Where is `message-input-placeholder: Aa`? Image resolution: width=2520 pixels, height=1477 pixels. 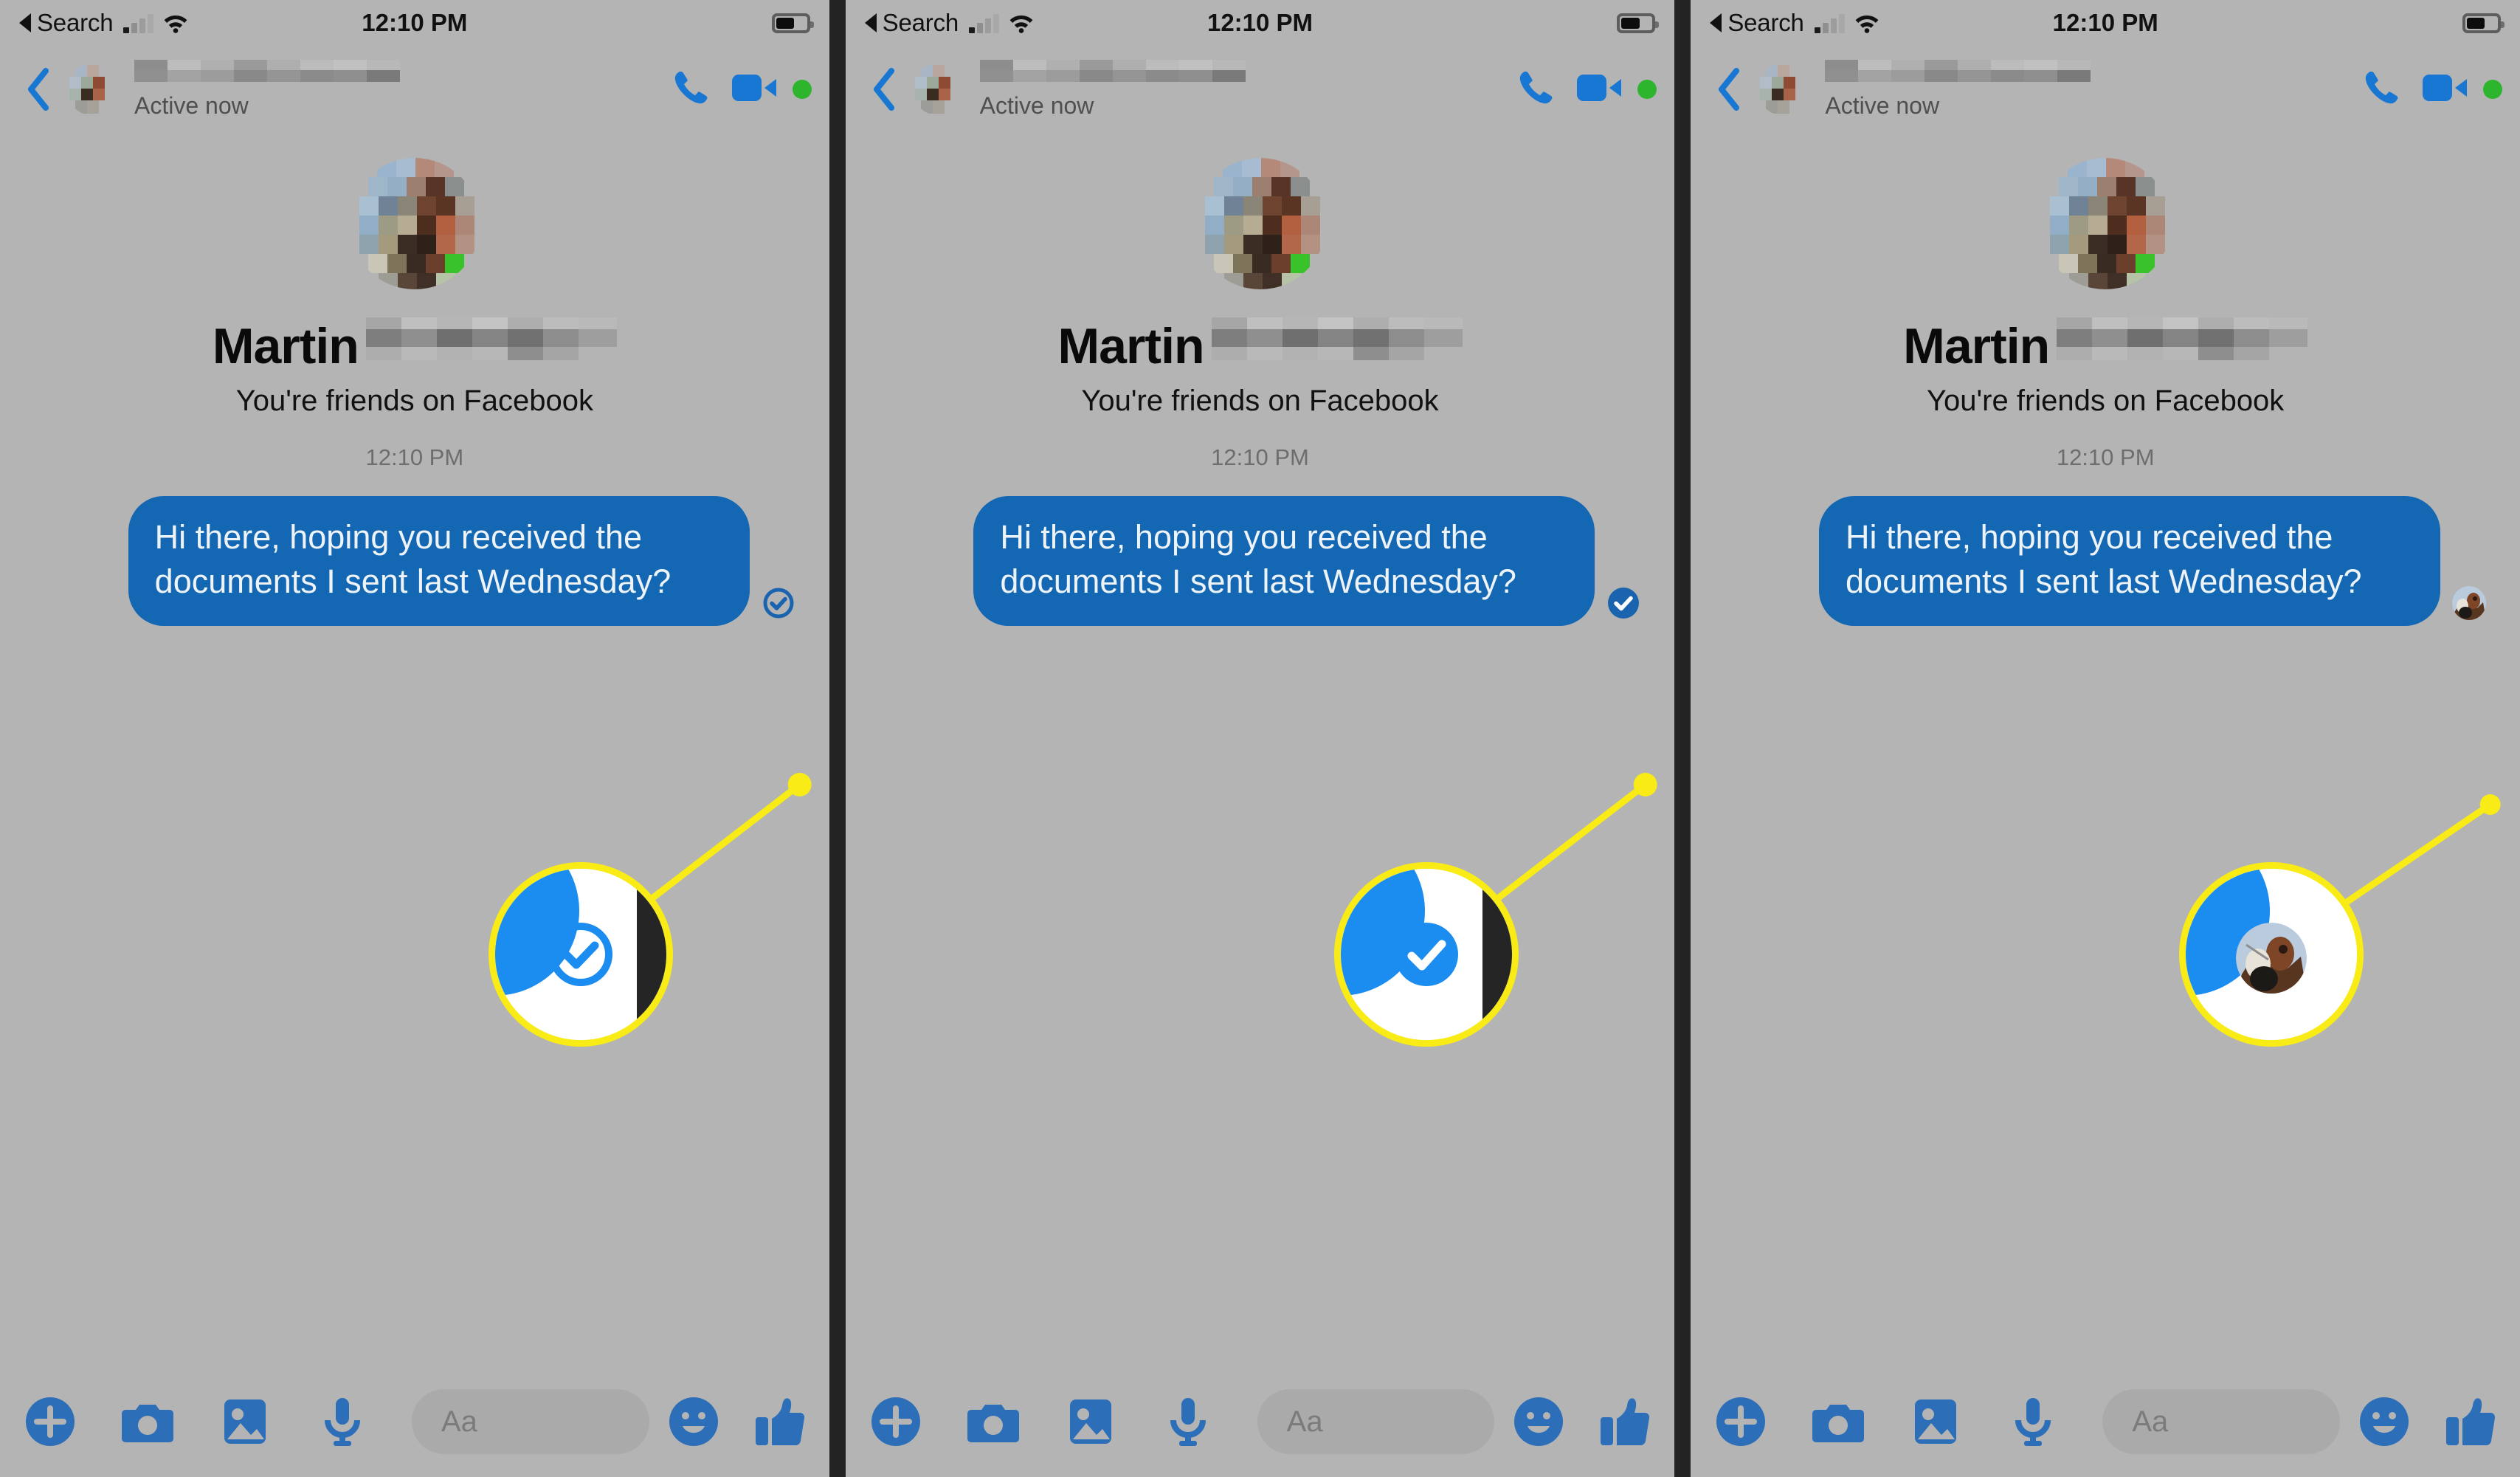 message-input-placeholder: Aa is located at coordinates (459, 1421).